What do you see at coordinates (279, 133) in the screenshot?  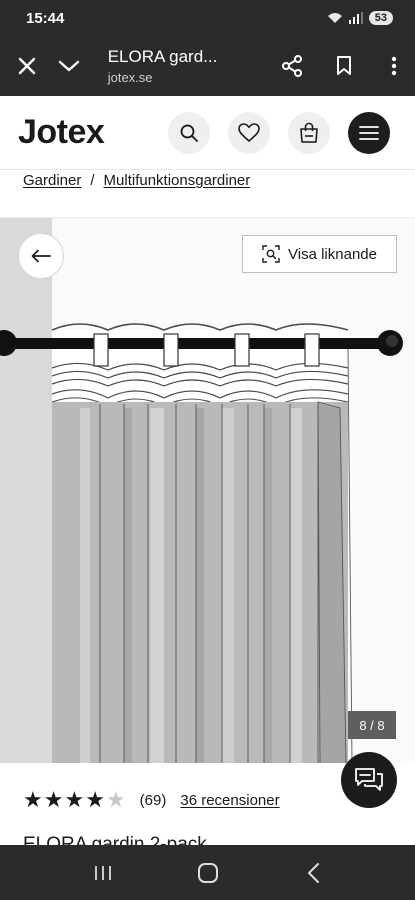 I see `header-actions` at bounding box center [279, 133].